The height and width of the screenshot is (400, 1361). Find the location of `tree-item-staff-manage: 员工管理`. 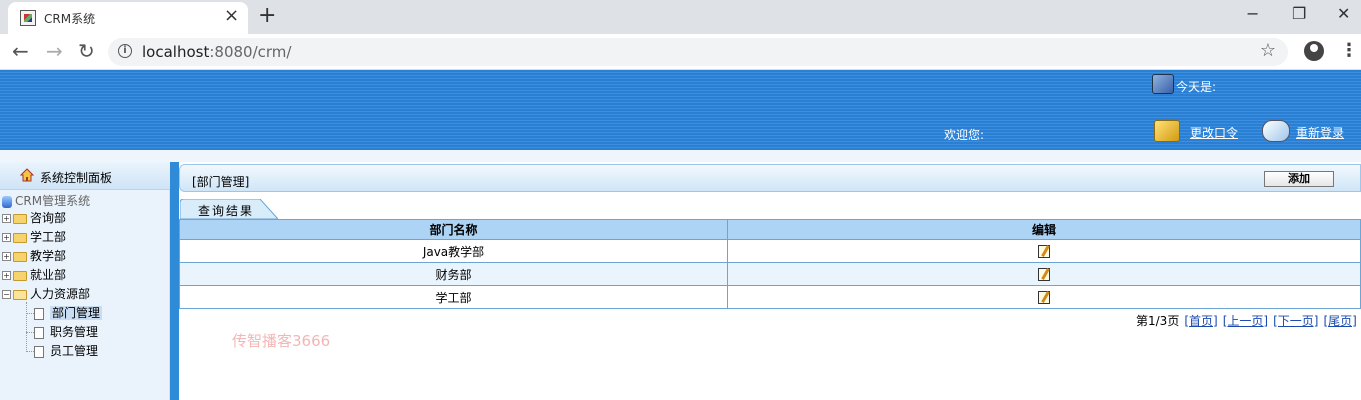

tree-item-staff-manage: 员工管理 is located at coordinates (62, 351).